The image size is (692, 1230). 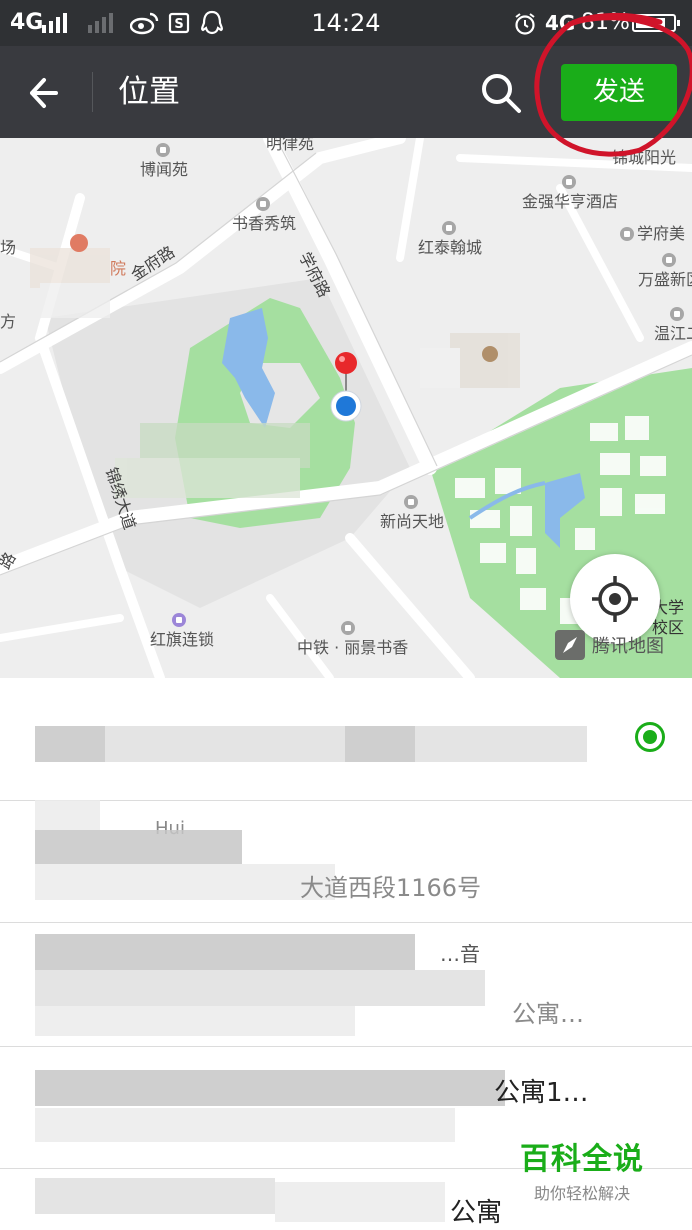 I want to click on nav-bar: 位置 发送, so click(x=346, y=92).